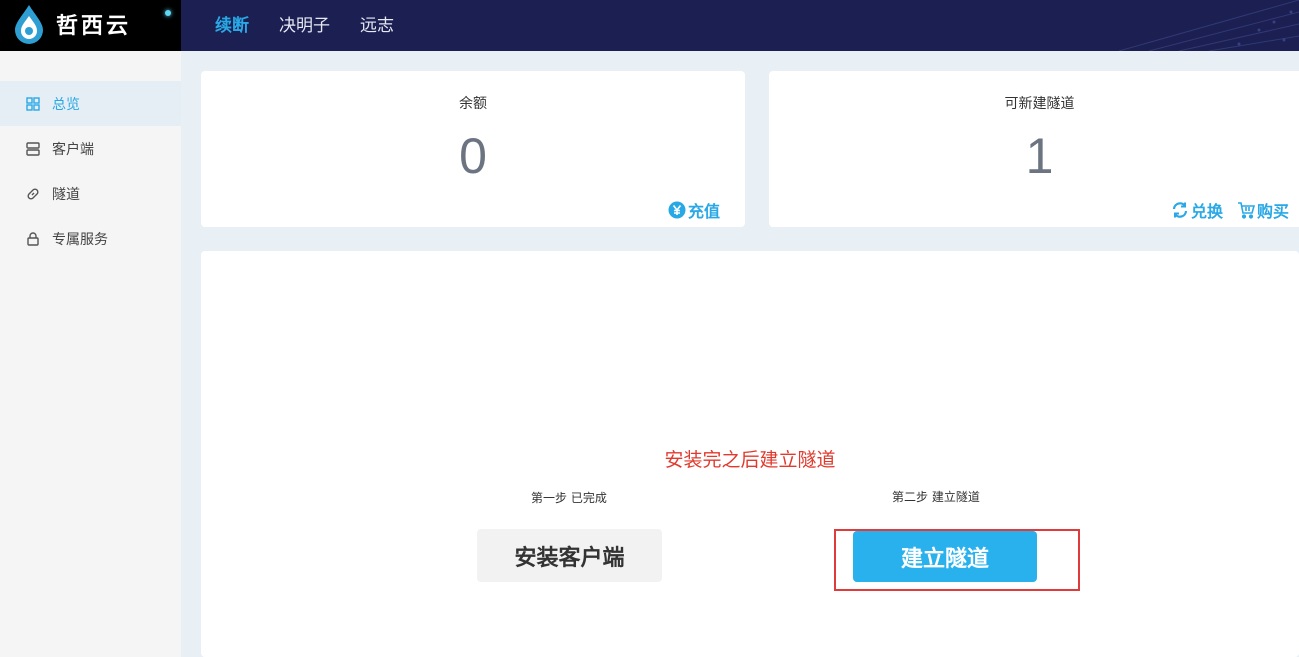  I want to click on top-nav: 续断 决明子 远志, so click(319, 25).